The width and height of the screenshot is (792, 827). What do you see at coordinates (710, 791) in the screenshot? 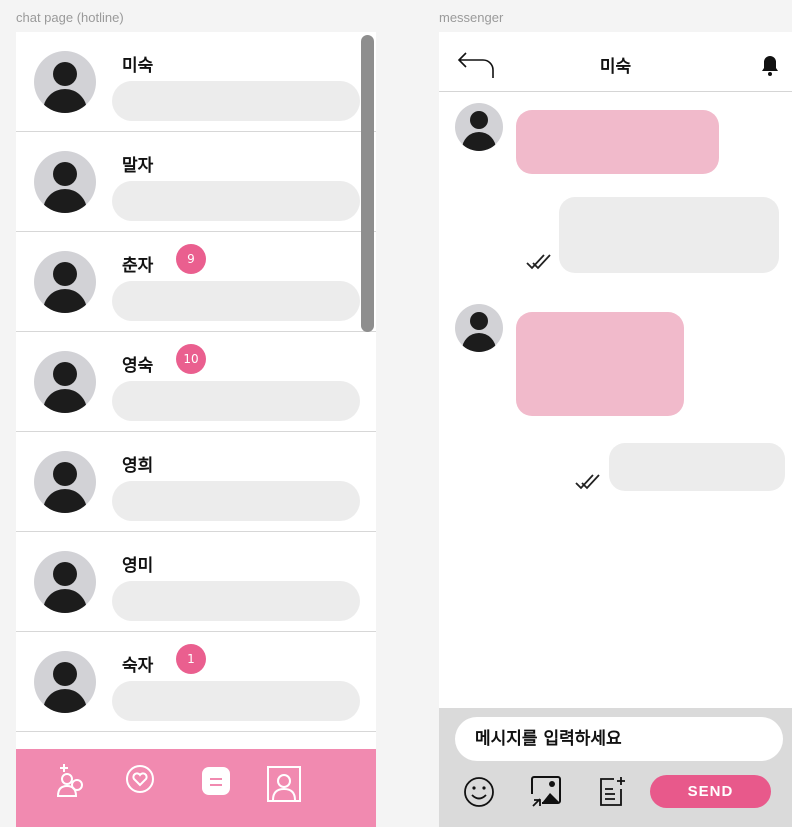
I see `send-button: SEND` at bounding box center [710, 791].